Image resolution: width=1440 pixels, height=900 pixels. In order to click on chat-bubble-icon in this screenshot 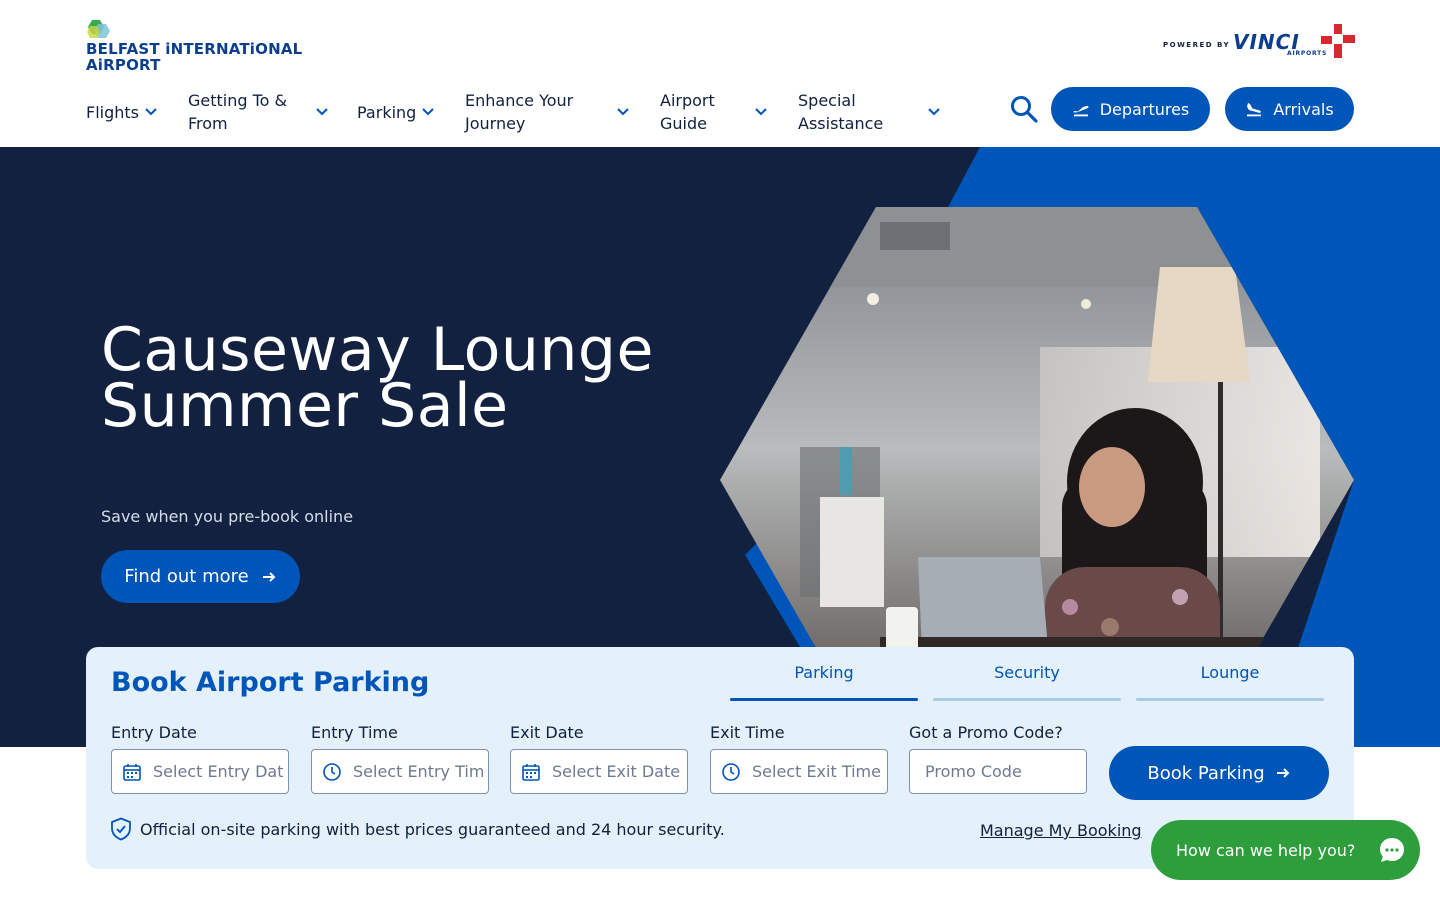, I will do `click(1392, 850)`.